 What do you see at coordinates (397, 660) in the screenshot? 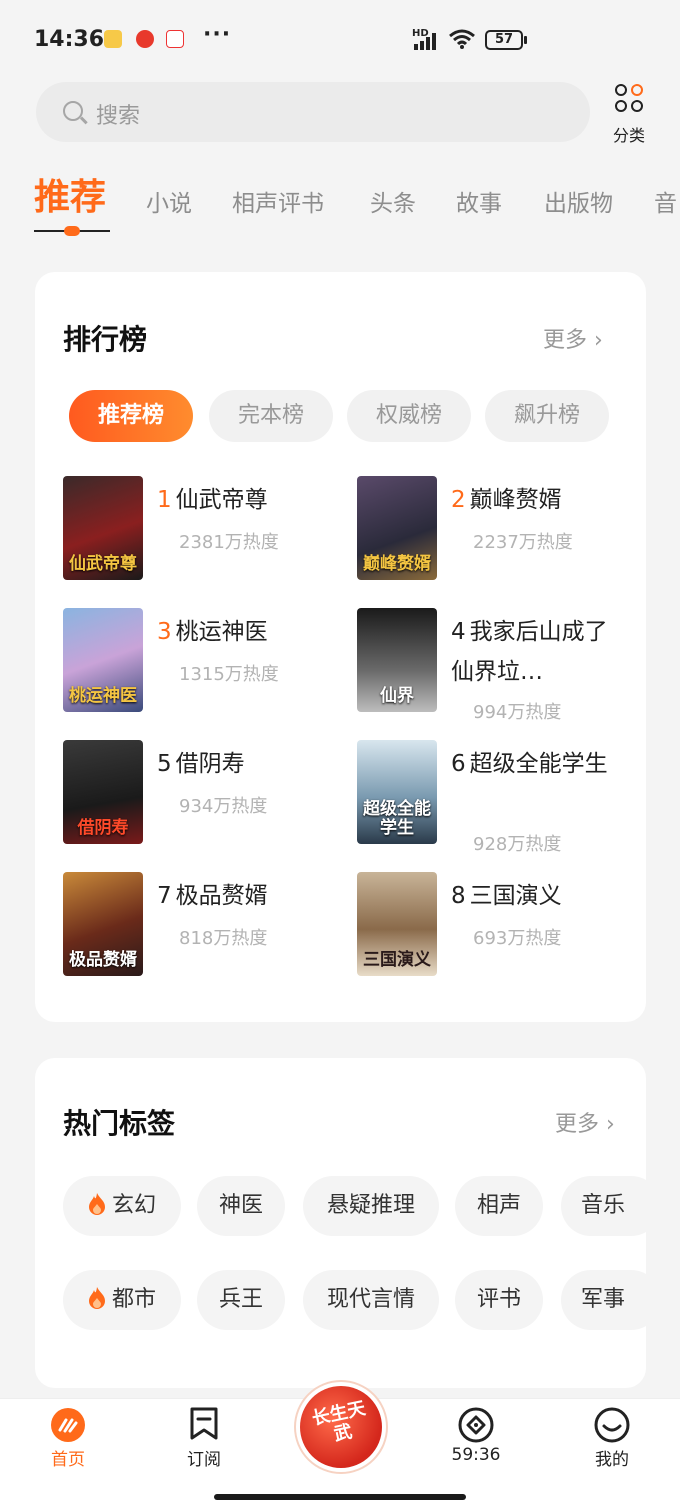
I see `book-cover: 仙界` at bounding box center [397, 660].